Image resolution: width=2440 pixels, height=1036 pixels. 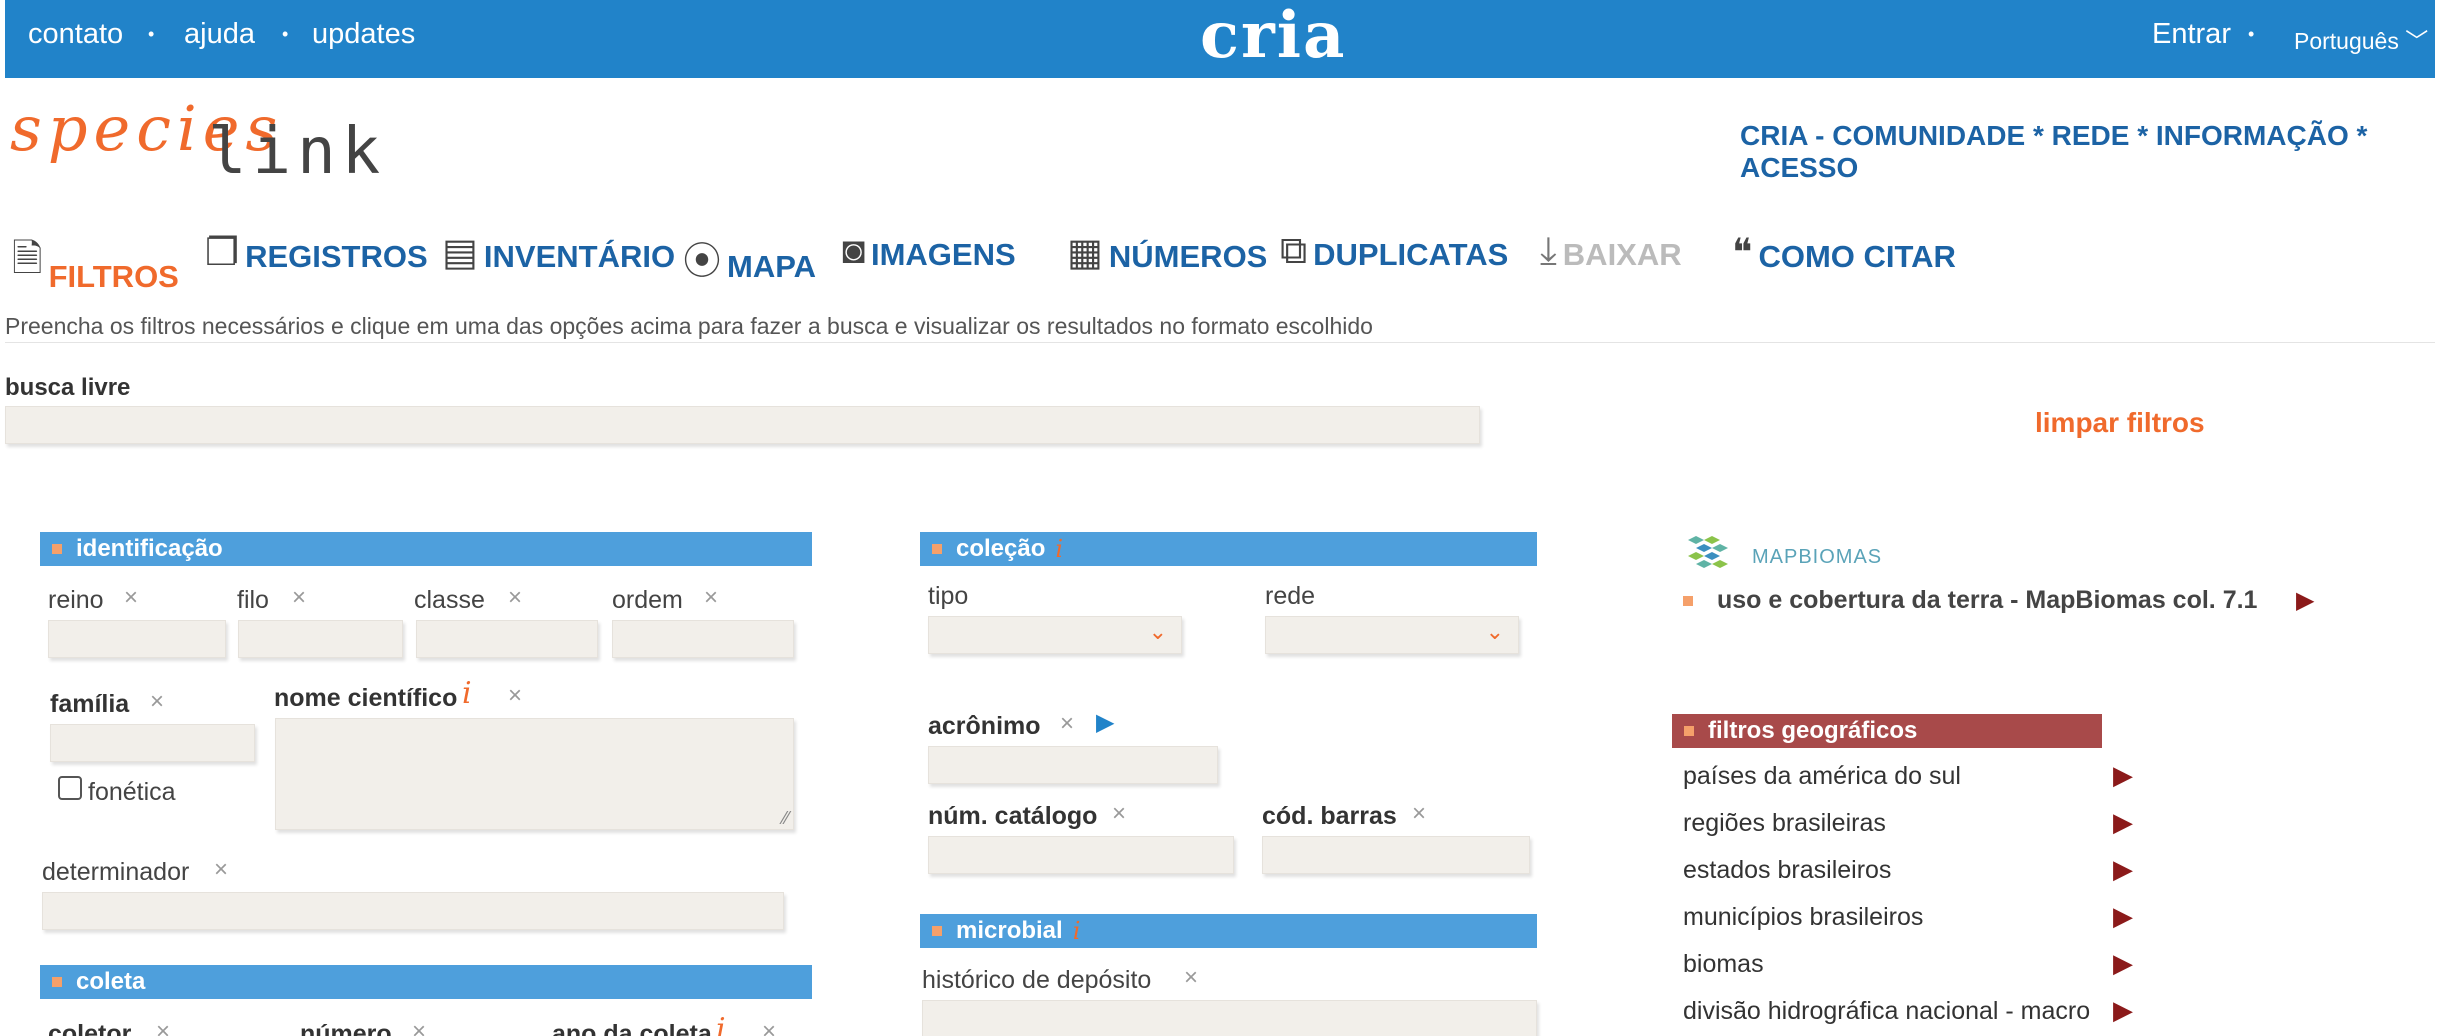 I want to click on inventory-icon: ▤, so click(x=460, y=253).